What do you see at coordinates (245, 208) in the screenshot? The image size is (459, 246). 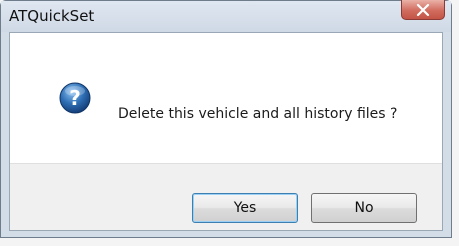 I see `yes-button: Yes` at bounding box center [245, 208].